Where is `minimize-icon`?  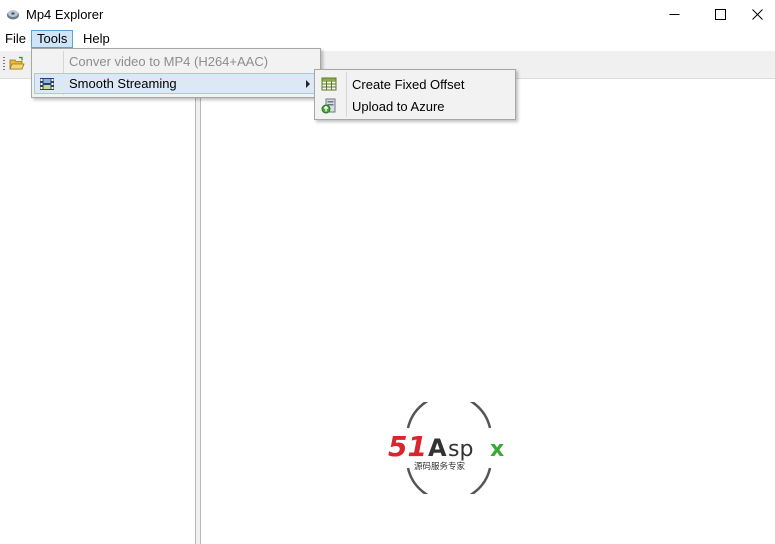
minimize-icon is located at coordinates (674, 14).